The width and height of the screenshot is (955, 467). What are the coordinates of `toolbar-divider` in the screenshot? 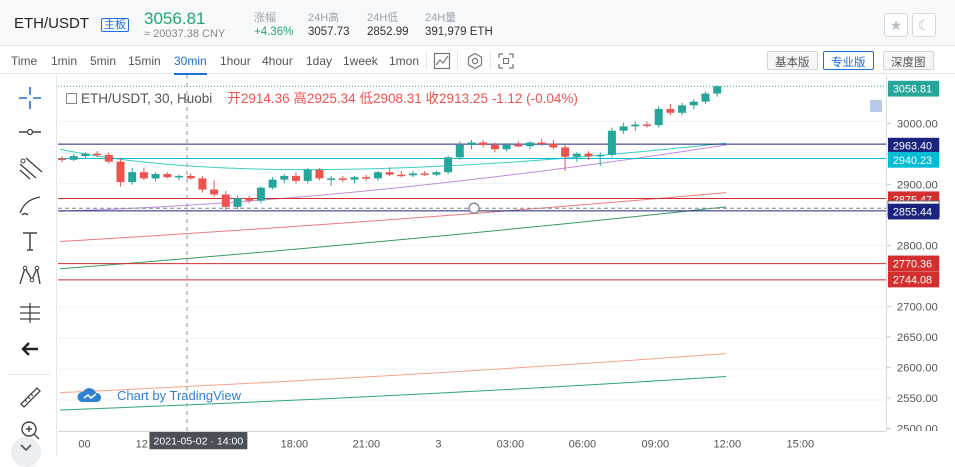 It's located at (490, 60).